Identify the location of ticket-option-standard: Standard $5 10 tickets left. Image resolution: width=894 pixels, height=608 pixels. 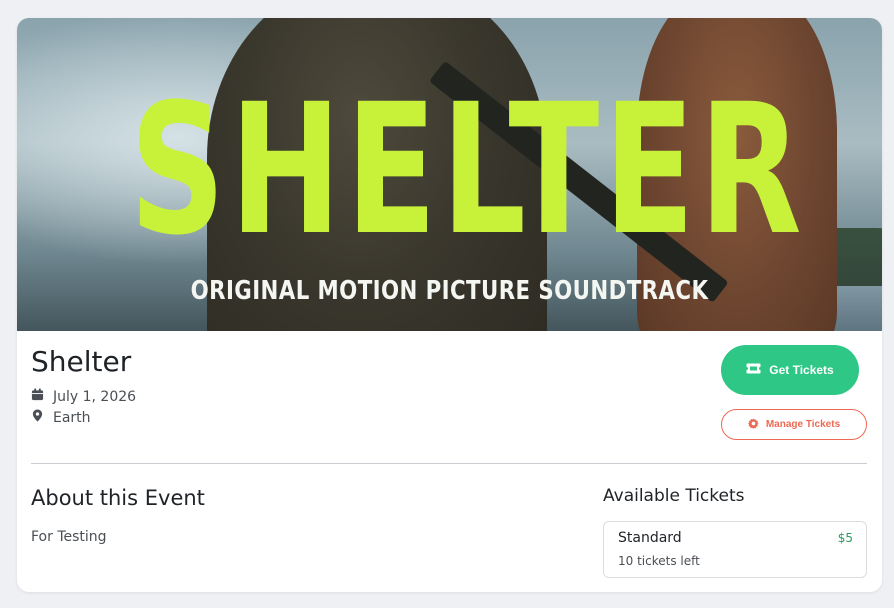
(735, 549).